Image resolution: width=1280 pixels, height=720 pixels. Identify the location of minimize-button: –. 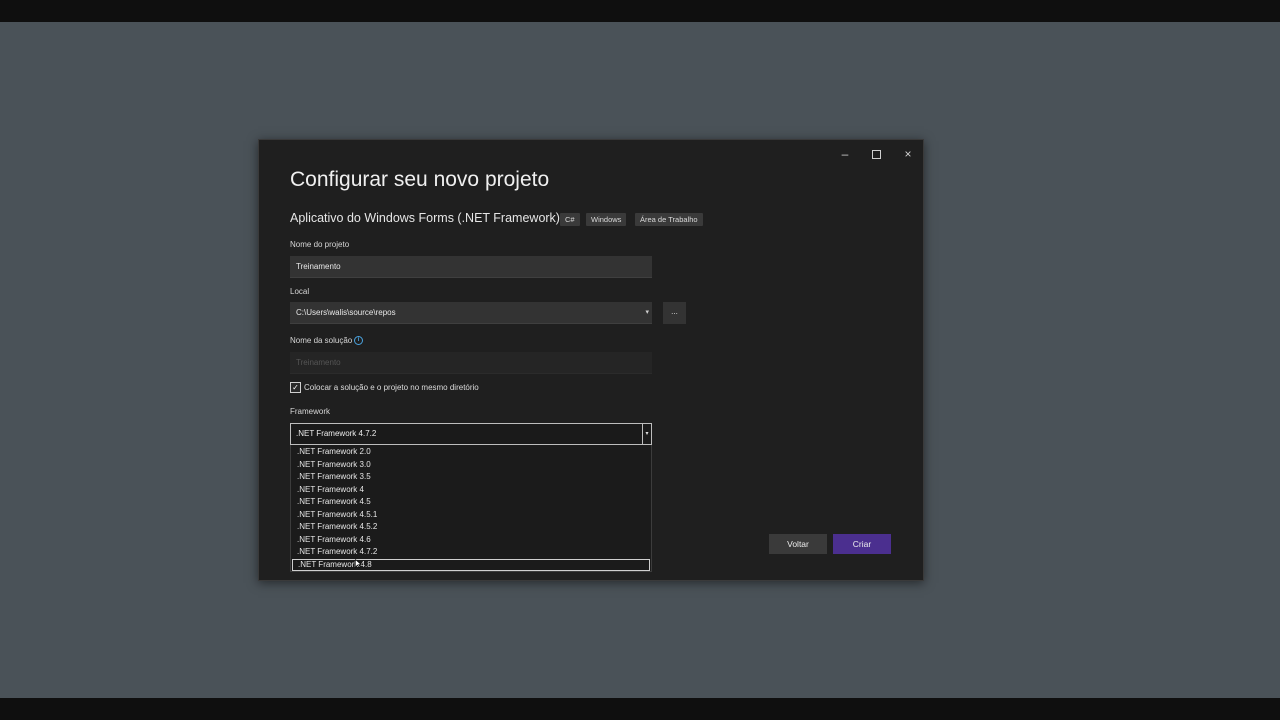
(845, 154).